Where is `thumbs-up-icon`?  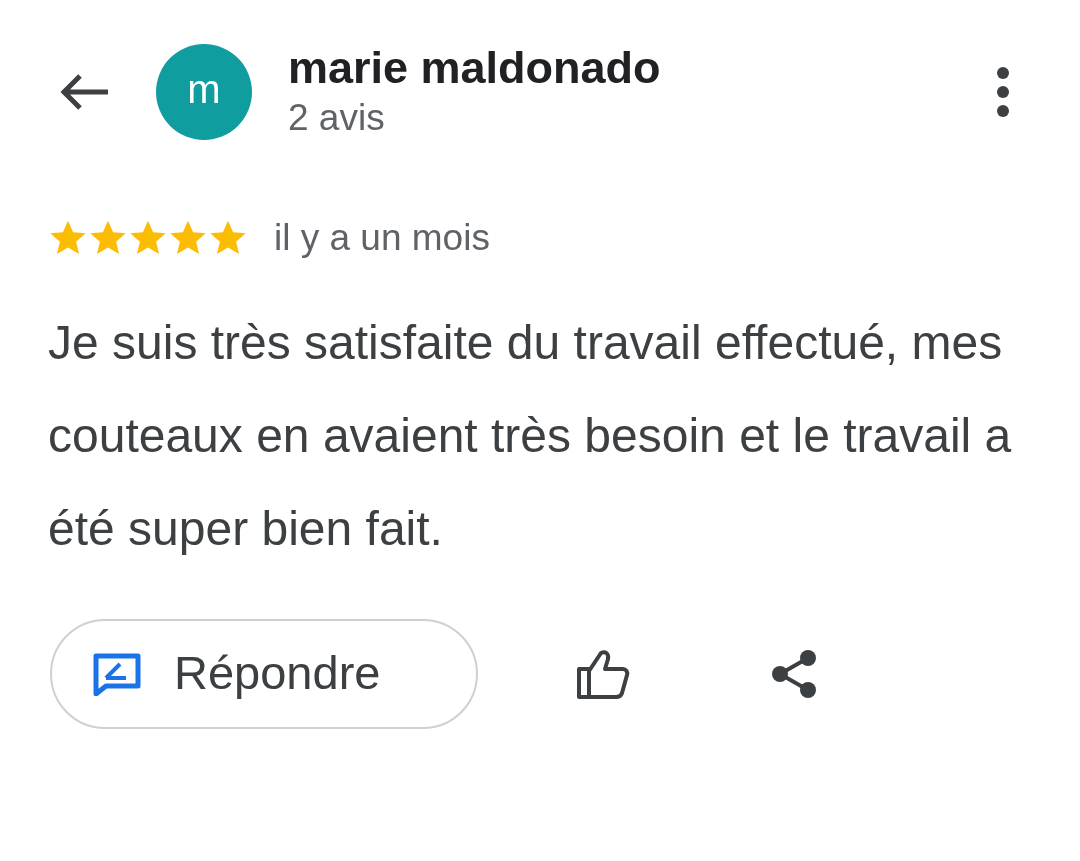 thumbs-up-icon is located at coordinates (603, 673).